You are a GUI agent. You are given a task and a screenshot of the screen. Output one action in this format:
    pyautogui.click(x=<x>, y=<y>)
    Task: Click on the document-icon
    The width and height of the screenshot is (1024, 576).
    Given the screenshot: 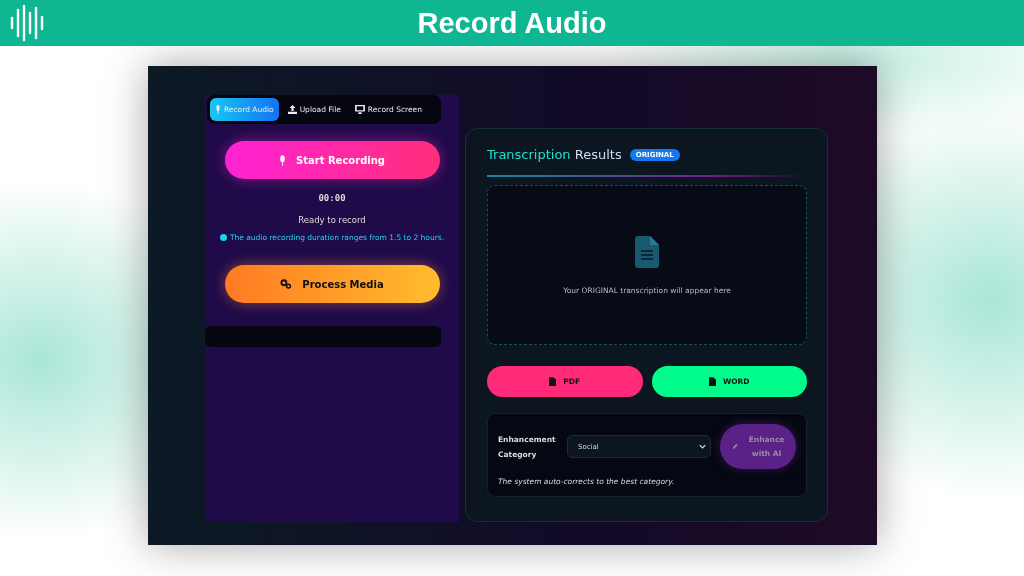 What is the action you would take?
    pyautogui.click(x=647, y=251)
    